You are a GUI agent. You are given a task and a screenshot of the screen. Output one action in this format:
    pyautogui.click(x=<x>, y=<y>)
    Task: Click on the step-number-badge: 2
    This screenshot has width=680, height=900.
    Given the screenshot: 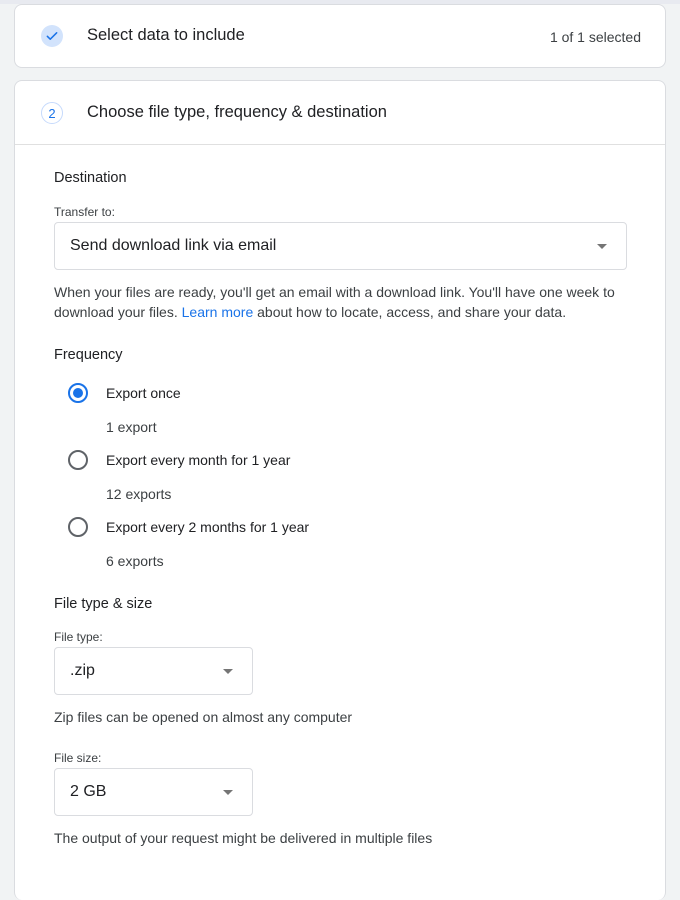 What is the action you would take?
    pyautogui.click(x=52, y=113)
    